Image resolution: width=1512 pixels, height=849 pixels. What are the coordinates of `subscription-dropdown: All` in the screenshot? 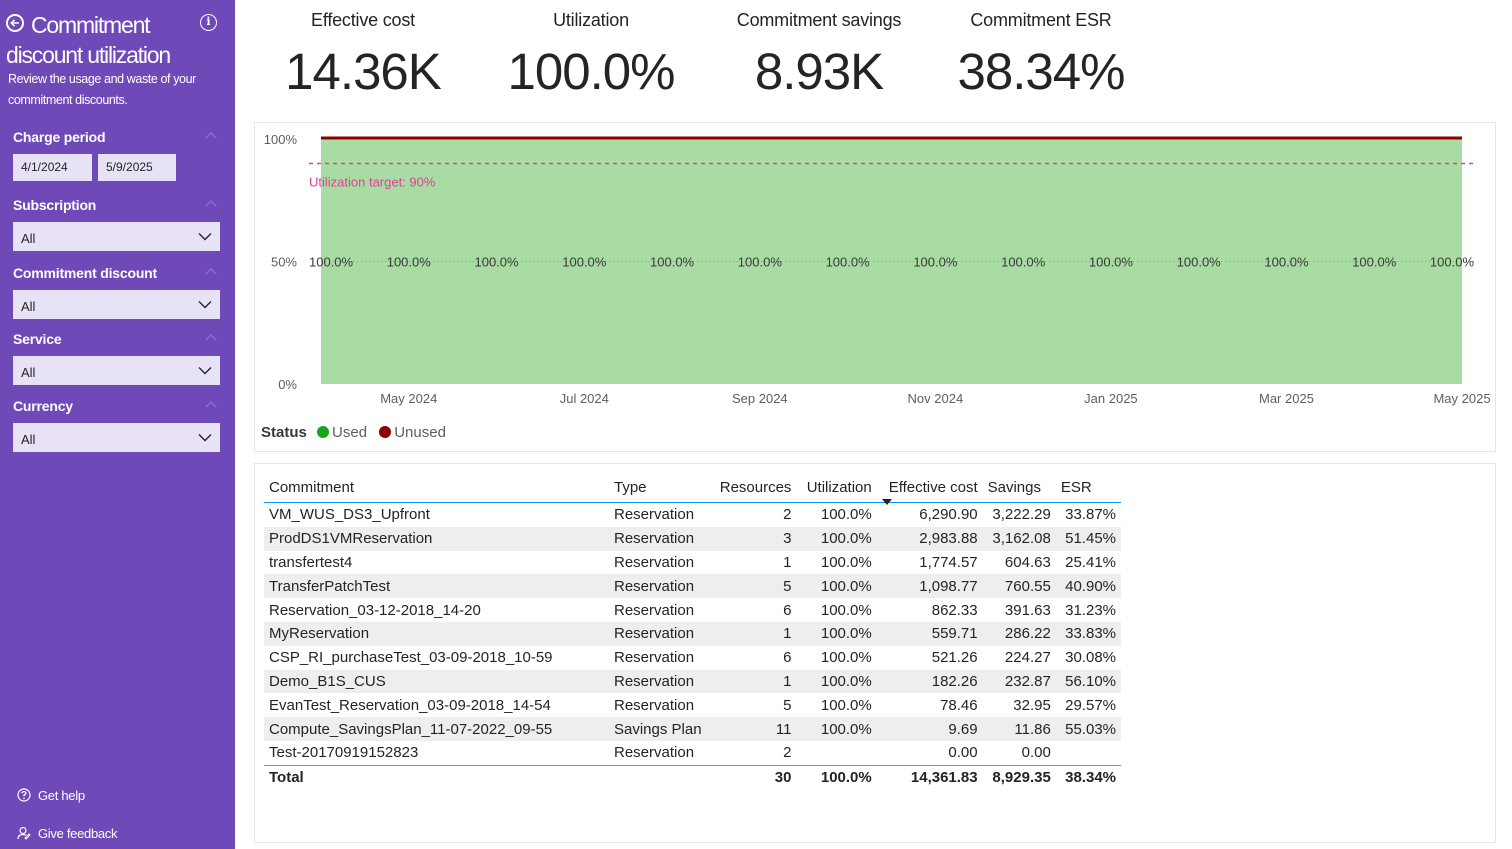 It's located at (116, 236).